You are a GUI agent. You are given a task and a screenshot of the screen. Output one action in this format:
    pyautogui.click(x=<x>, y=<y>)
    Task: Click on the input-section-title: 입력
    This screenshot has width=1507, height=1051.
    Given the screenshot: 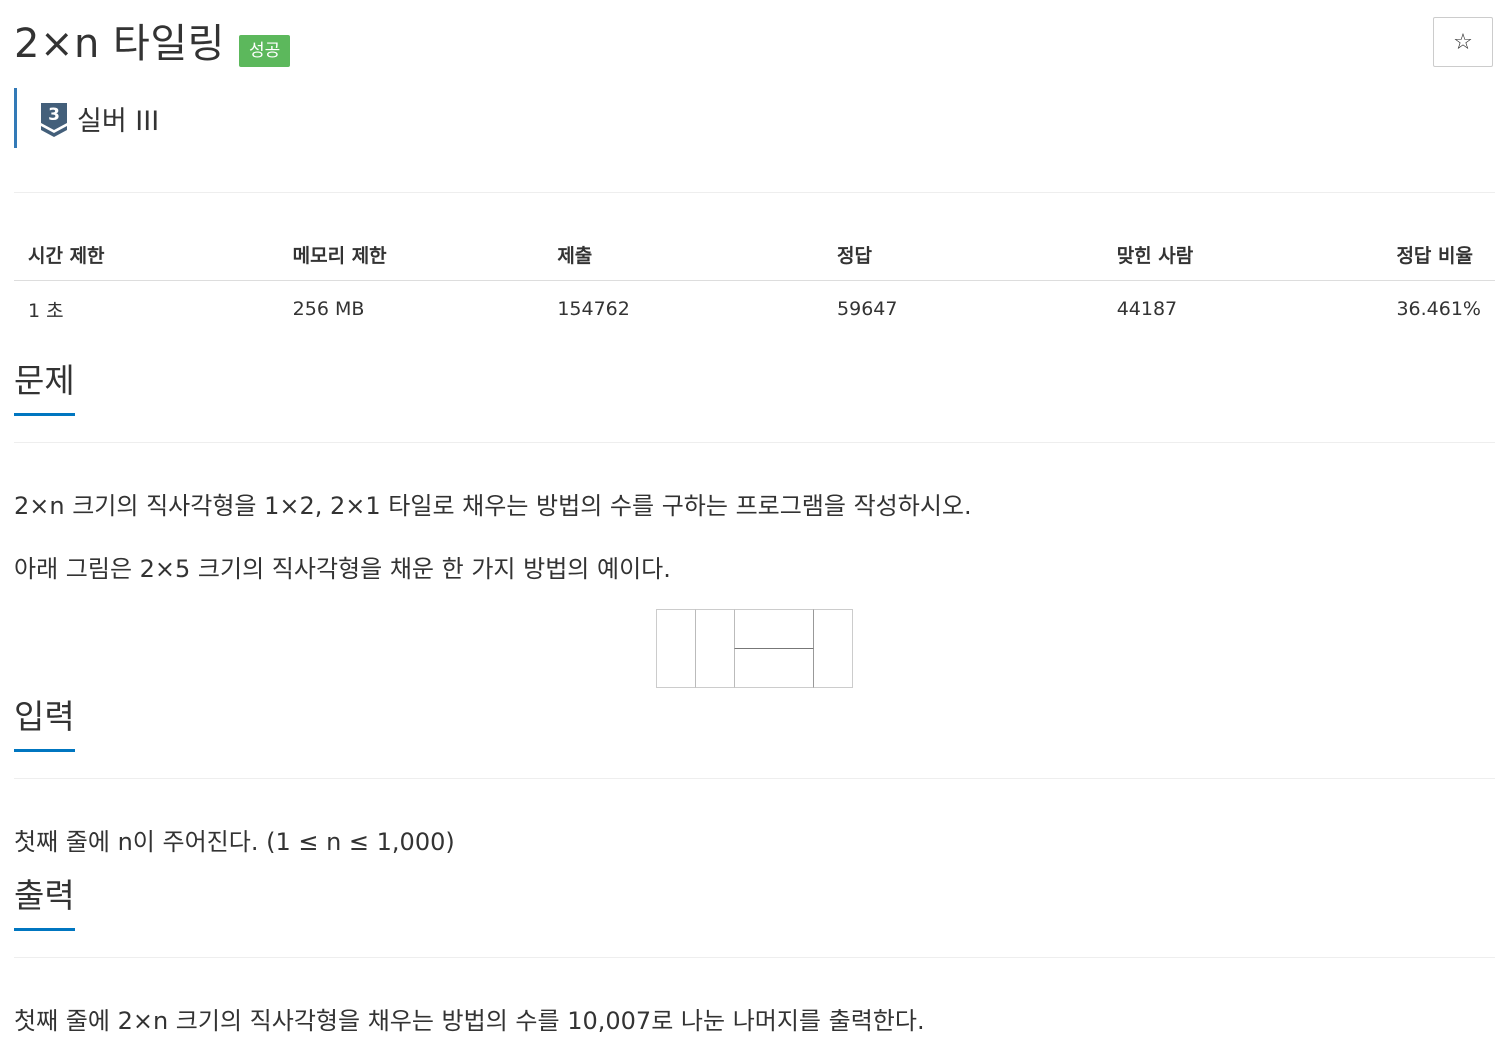 What is the action you would take?
    pyautogui.click(x=44, y=724)
    